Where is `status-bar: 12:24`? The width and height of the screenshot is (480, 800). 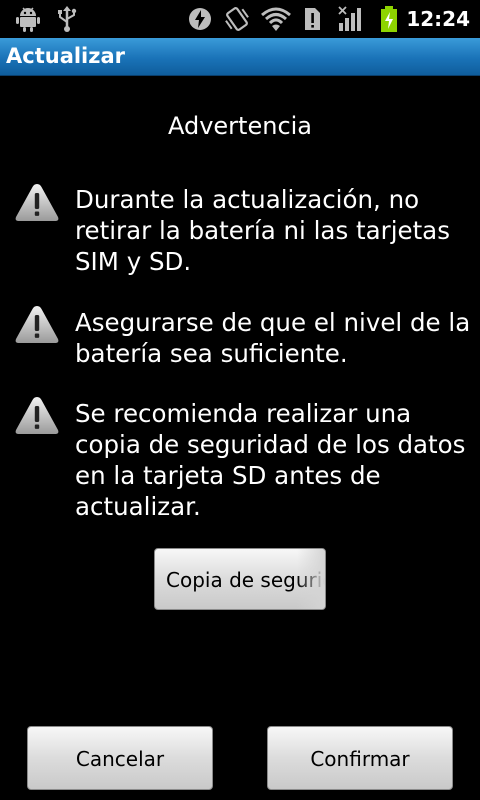
status-bar: 12:24 is located at coordinates (240, 19).